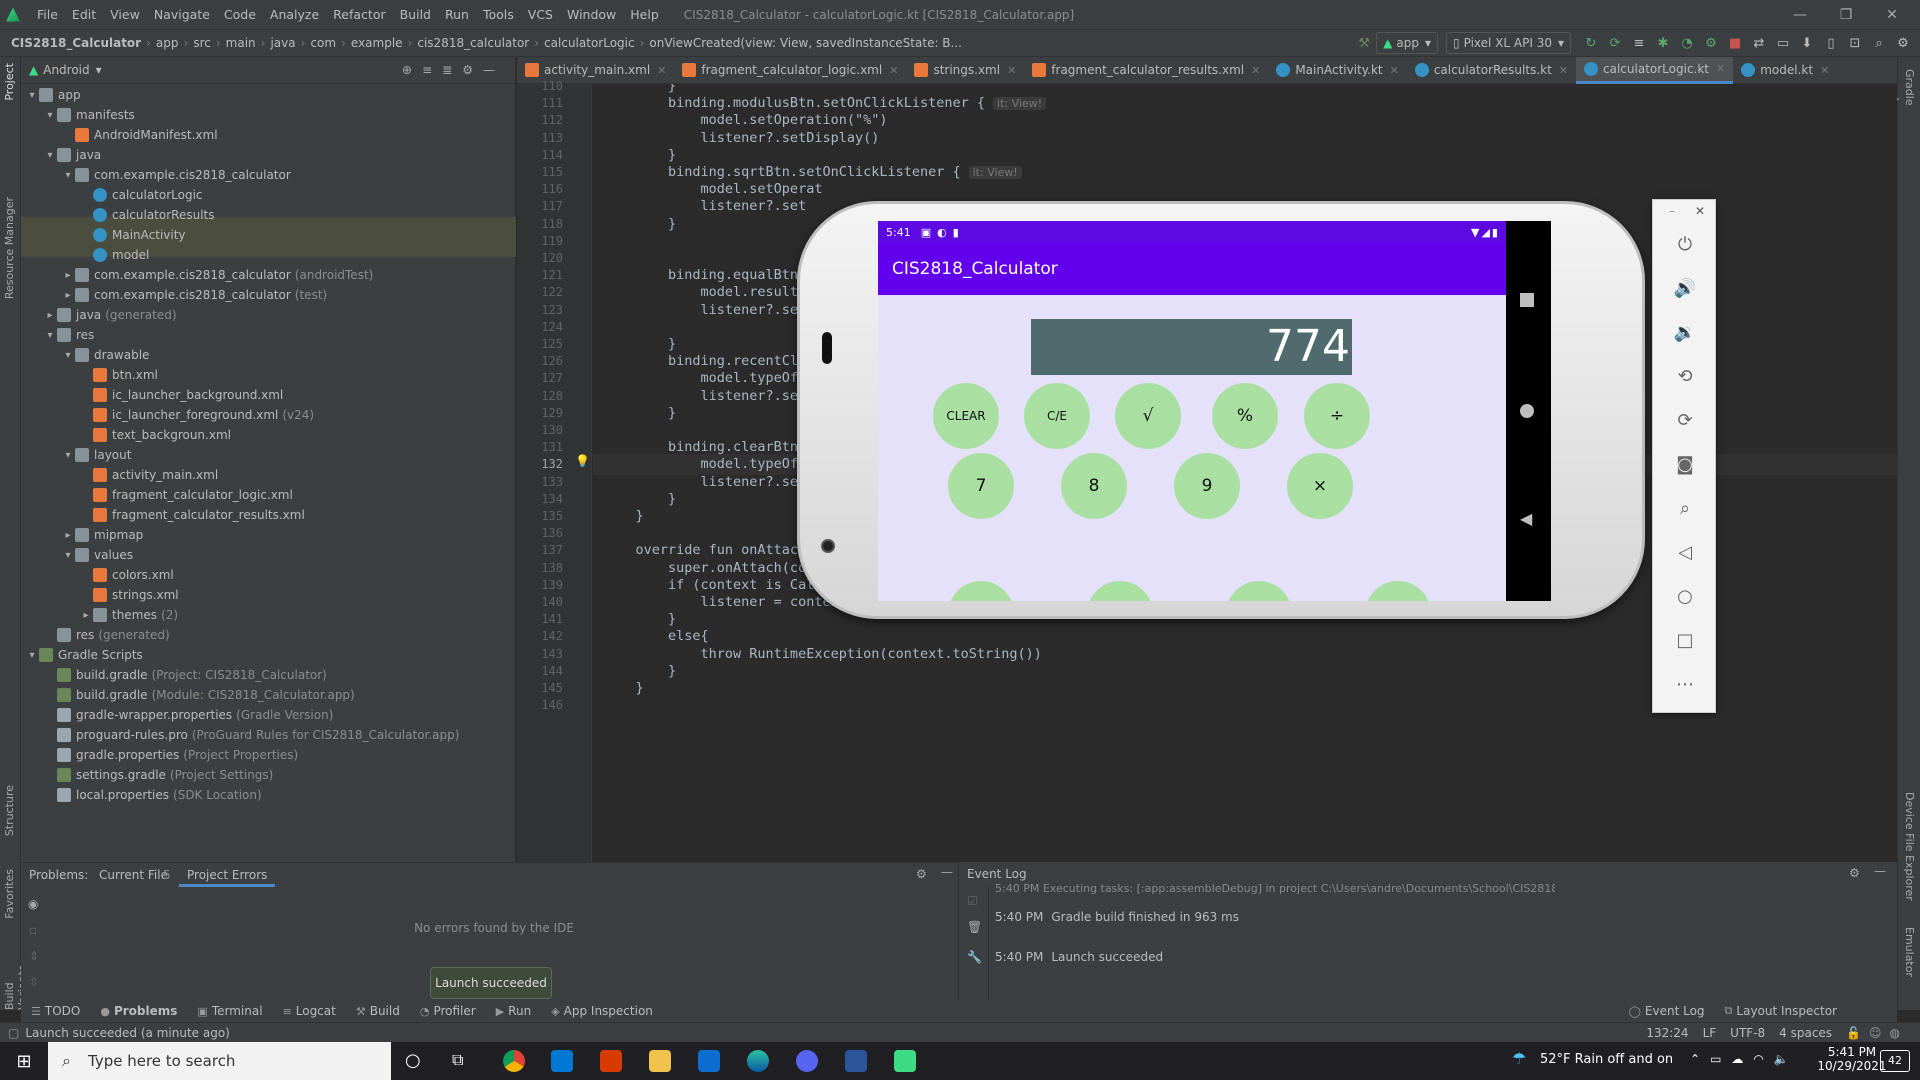 The image size is (1920, 1080). I want to click on breadcrumb-item: main, so click(241, 43).